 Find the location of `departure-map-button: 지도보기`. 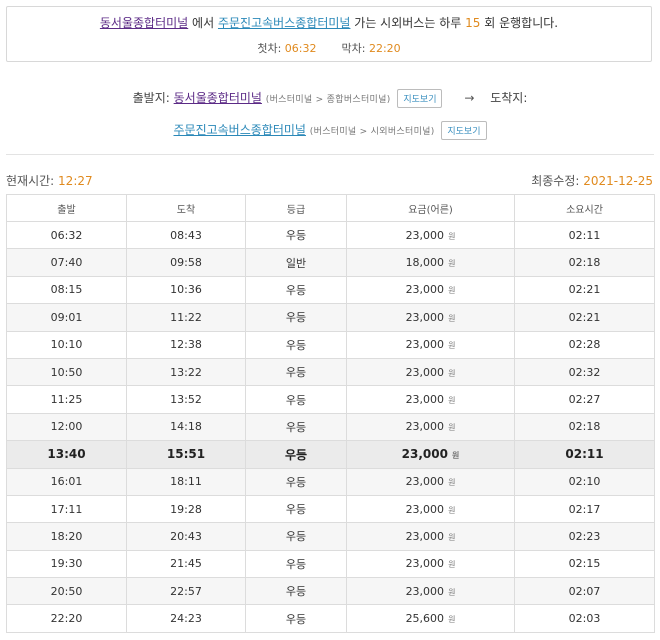

departure-map-button: 지도보기 is located at coordinates (420, 98).